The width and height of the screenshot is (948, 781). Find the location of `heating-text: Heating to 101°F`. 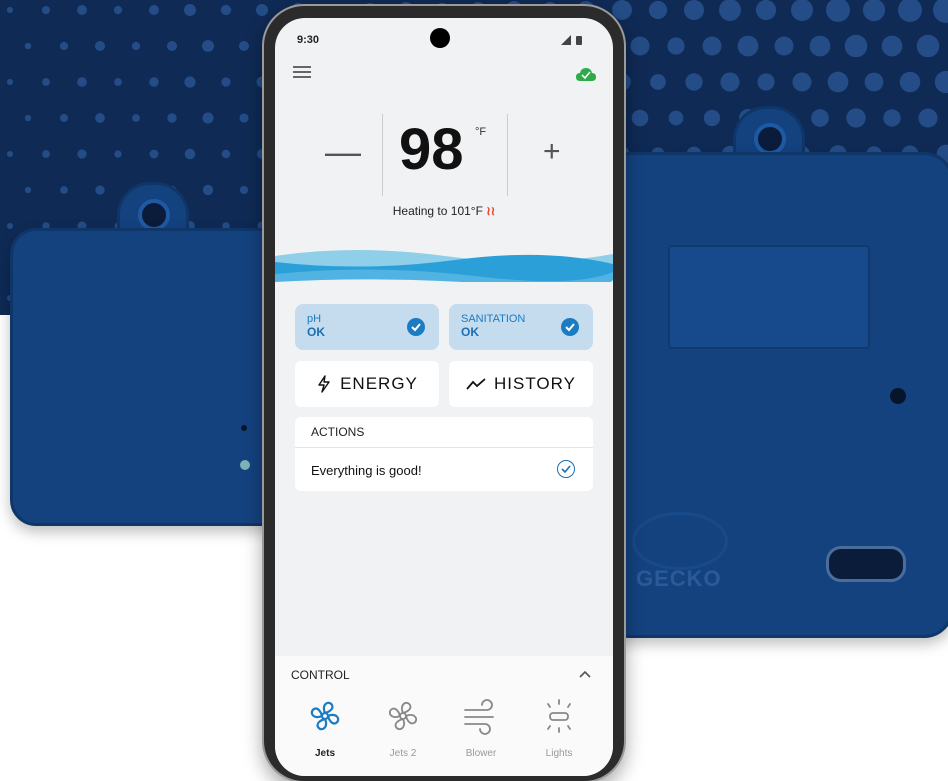

heating-text: Heating to 101°F is located at coordinates (437, 211).